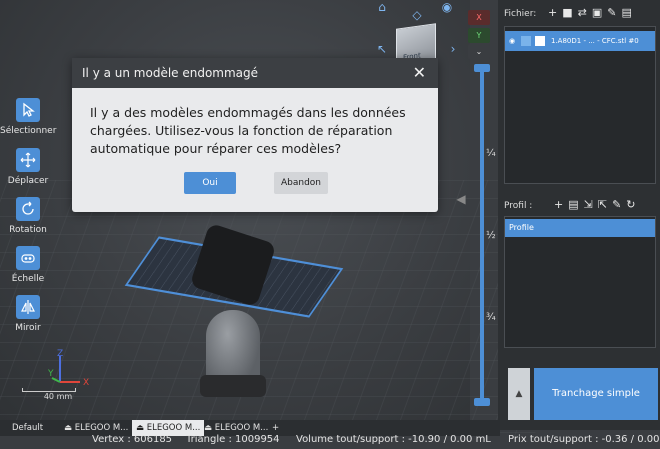 The image size is (660, 449). Describe the element at coordinates (580, 105) in the screenshot. I see `file-list: ◉ 1.A80D1 - ... - CFC.stl #0` at that location.